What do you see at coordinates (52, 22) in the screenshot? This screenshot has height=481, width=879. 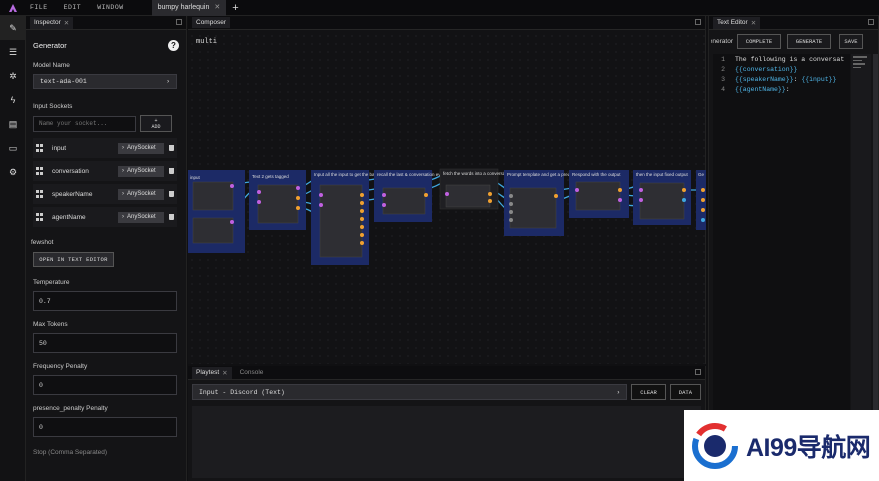 I see `inspector-tab: Inspector ✕` at bounding box center [52, 22].